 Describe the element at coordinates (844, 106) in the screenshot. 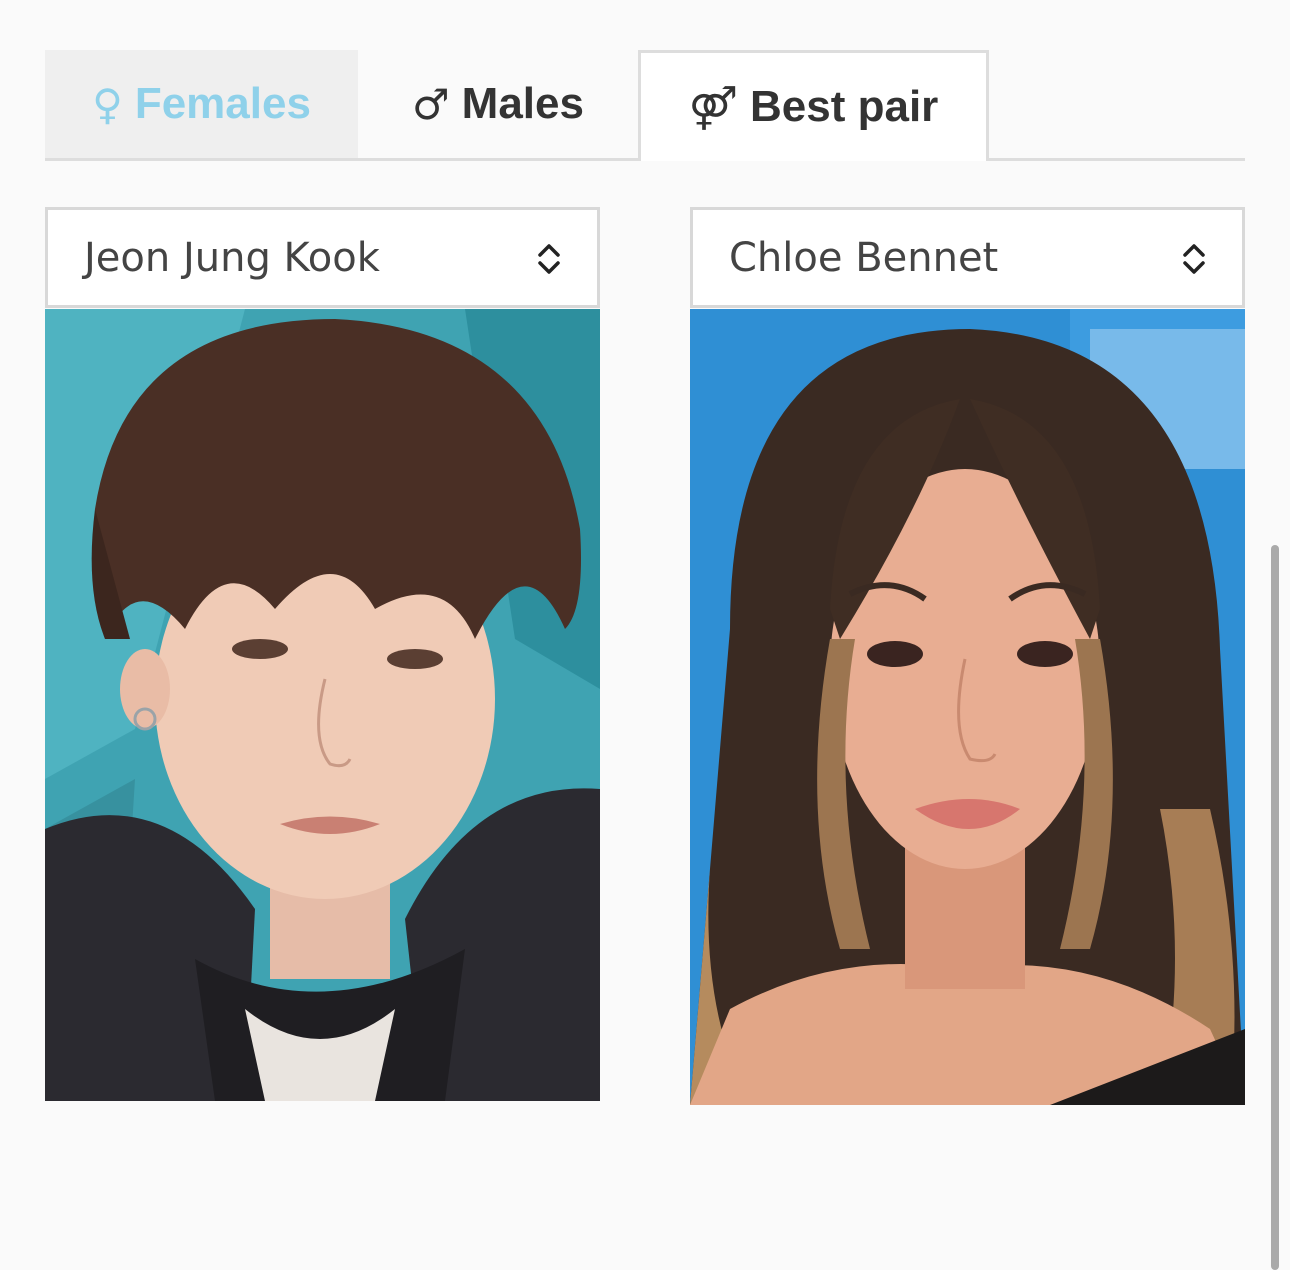

I see `tab-best-pair-label: Best pair` at that location.